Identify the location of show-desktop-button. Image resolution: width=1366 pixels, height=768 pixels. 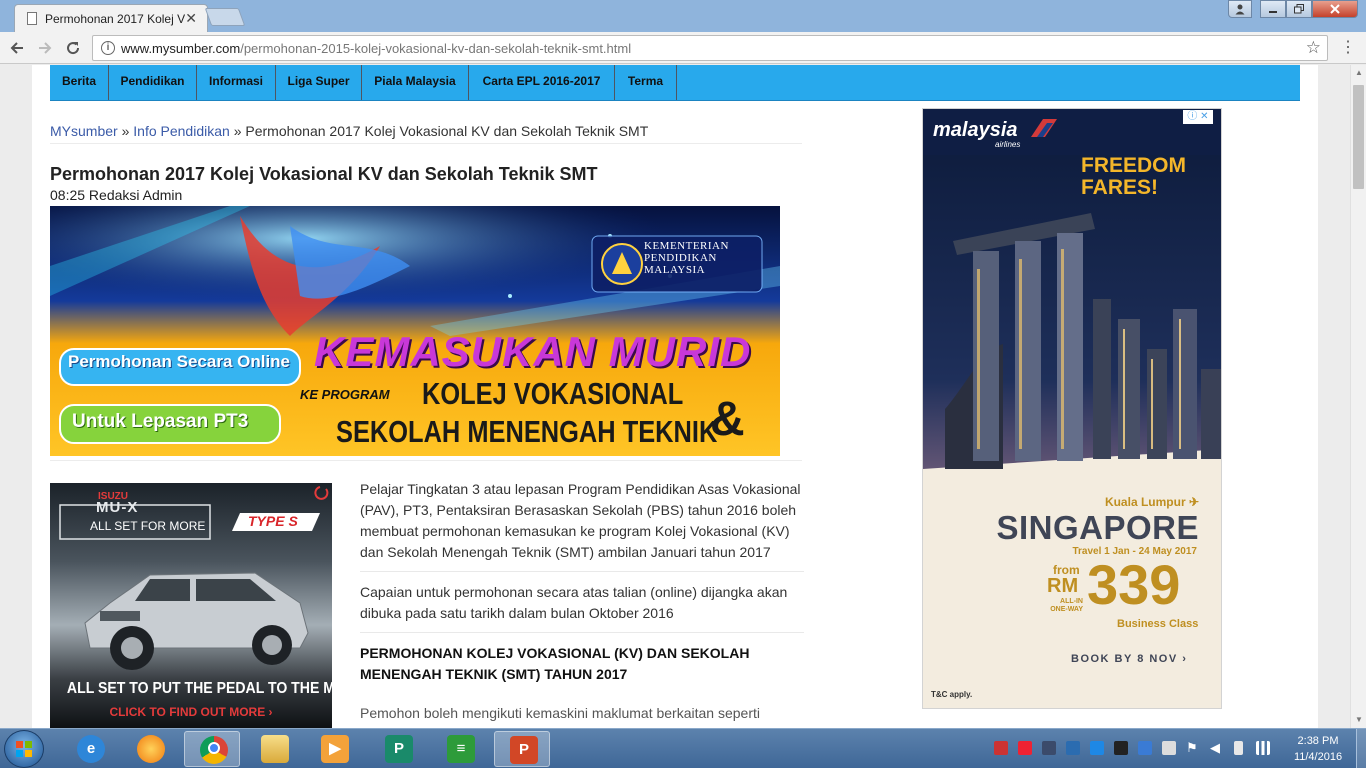
(1361, 748).